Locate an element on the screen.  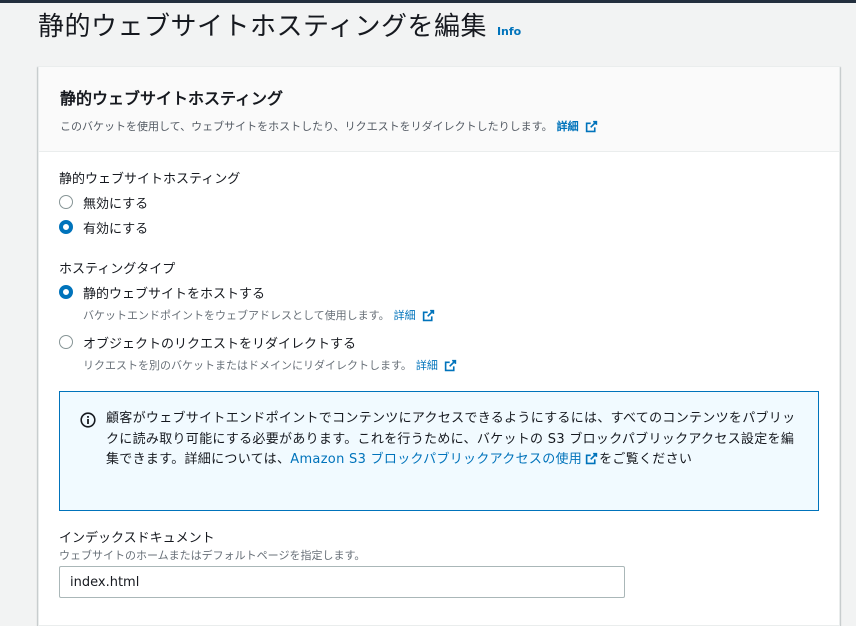
info-icon is located at coordinates (88, 420).